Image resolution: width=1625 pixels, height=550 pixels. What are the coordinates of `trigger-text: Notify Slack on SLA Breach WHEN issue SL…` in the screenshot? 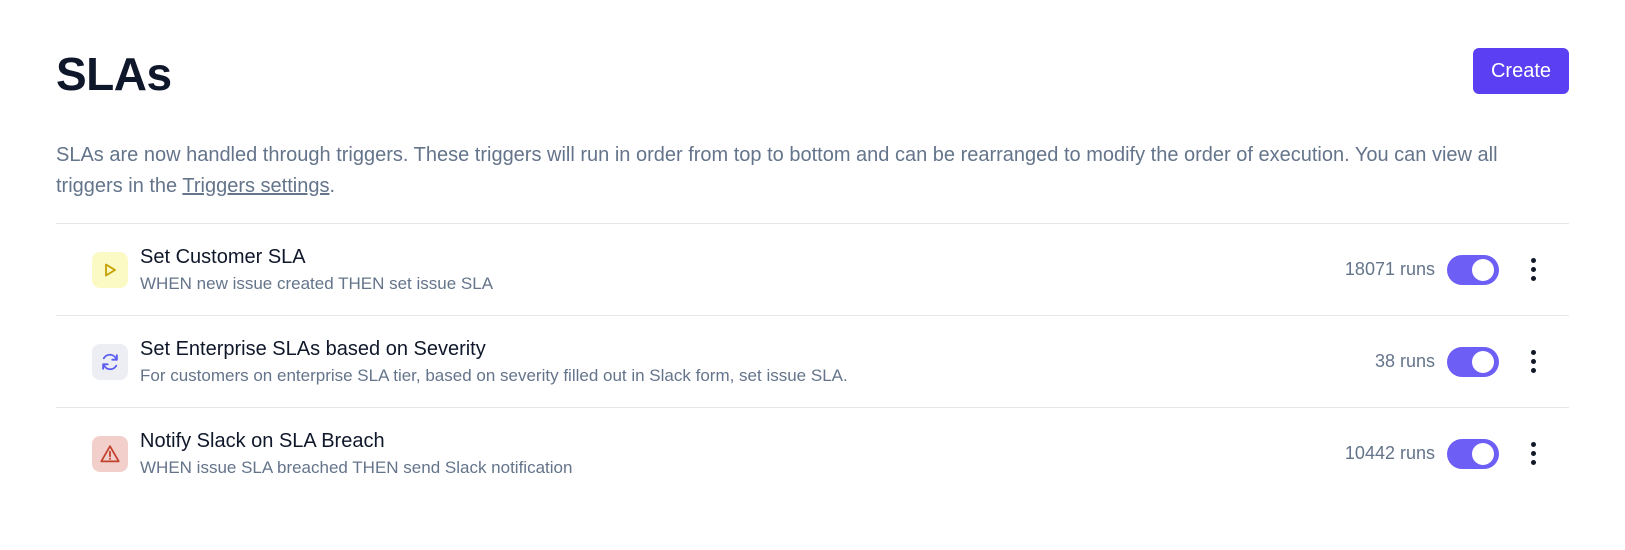 It's located at (742, 454).